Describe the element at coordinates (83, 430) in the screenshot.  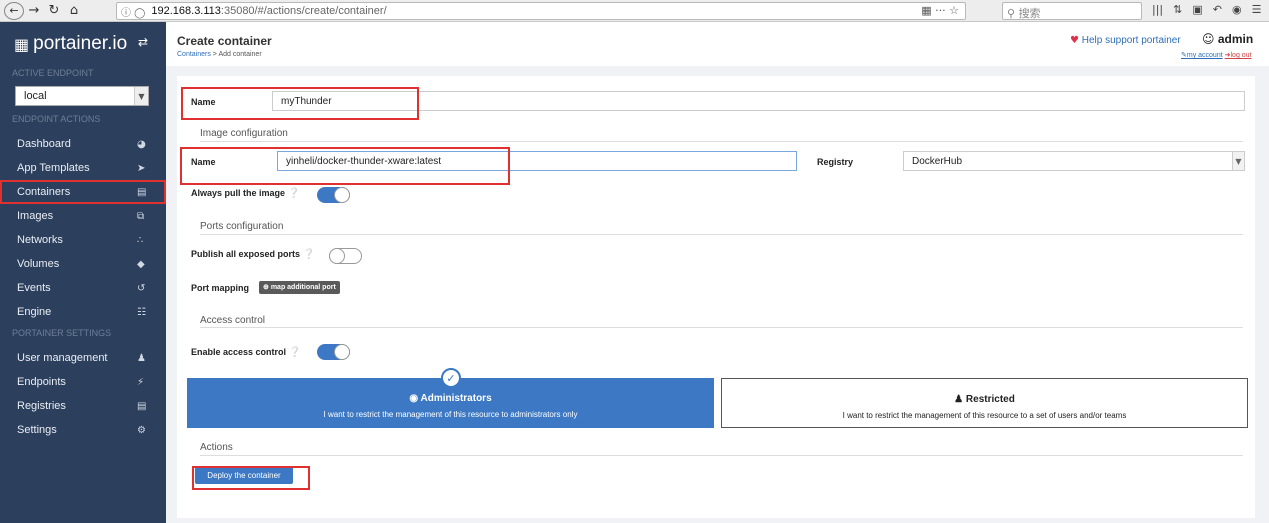
I see `sidebar-item-settings: Settings ⚙` at that location.